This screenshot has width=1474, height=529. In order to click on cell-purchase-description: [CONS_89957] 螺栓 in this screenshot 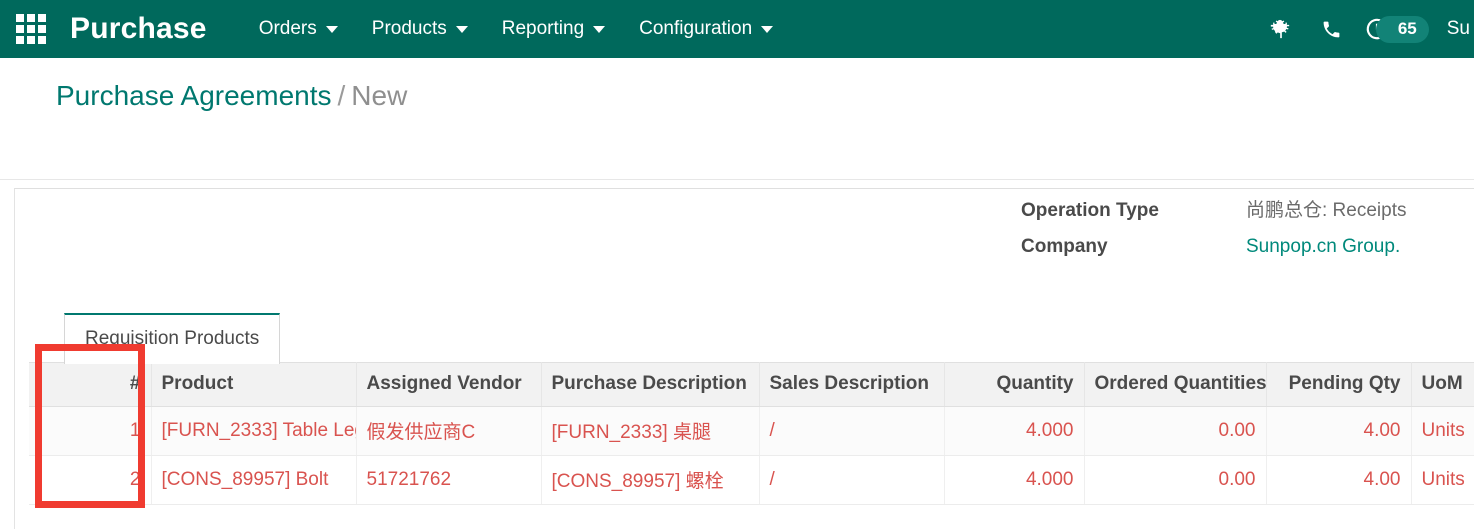, I will do `click(650, 480)`.